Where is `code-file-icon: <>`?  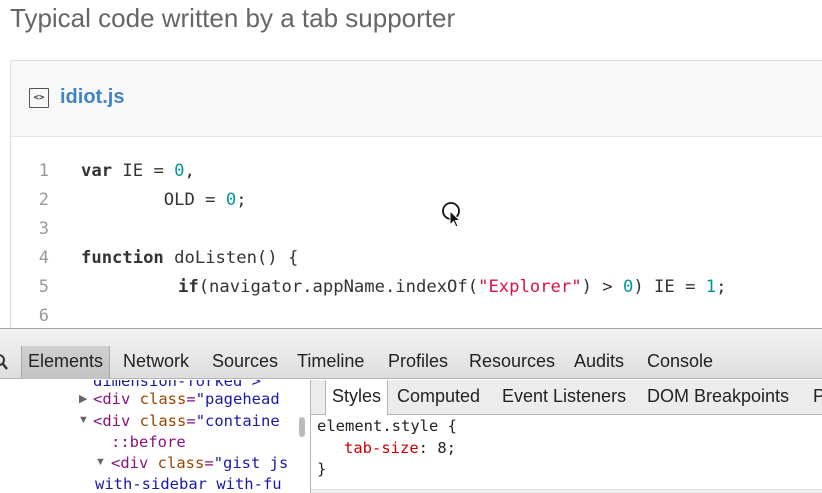
code-file-icon: <> is located at coordinates (39, 98).